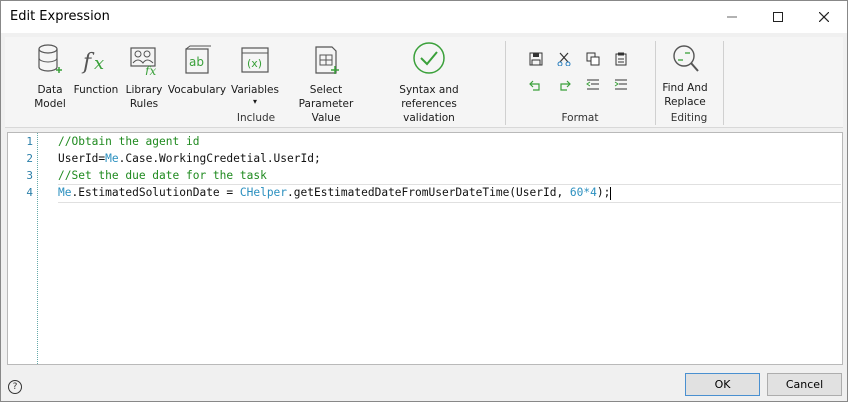 Image resolution: width=848 pixels, height=402 pixels. What do you see at coordinates (685, 58) in the screenshot?
I see `find-replace-icon` at bounding box center [685, 58].